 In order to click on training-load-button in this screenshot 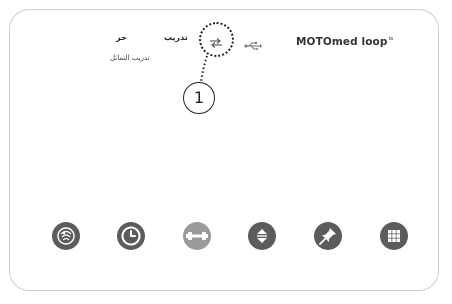, I will do `click(197, 236)`.